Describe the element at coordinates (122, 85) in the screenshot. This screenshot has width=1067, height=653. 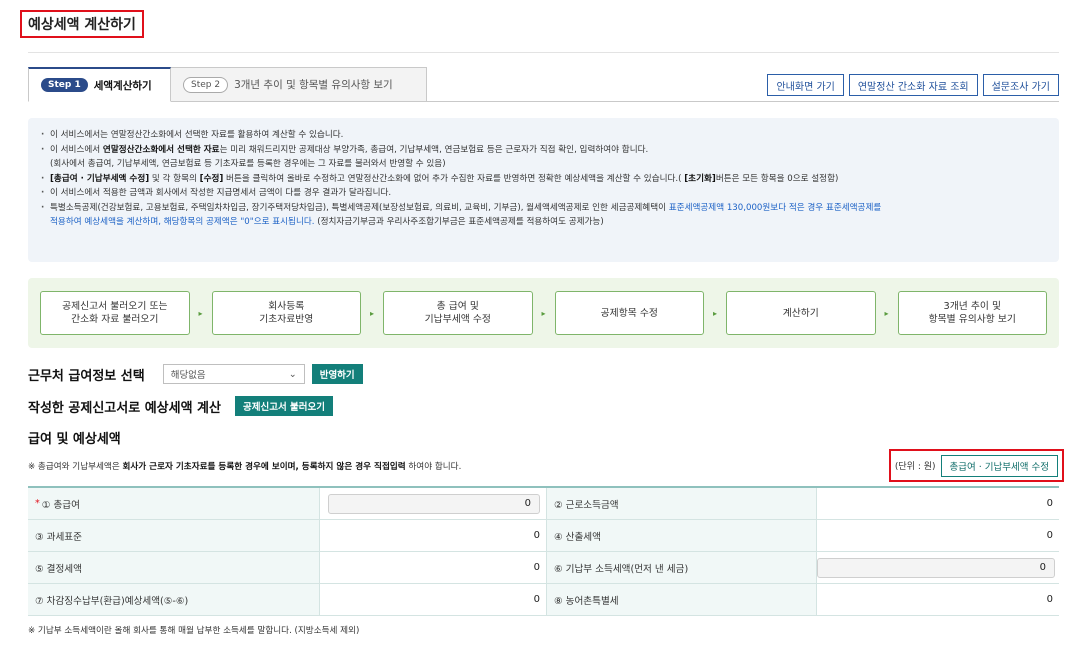
I see `tab-step1-label: 세액계산하기` at that location.